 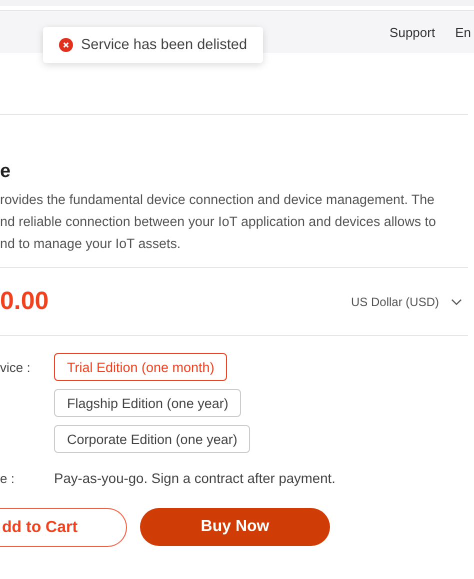 I want to click on edition-option: Trial Edition (one month), so click(x=141, y=367).